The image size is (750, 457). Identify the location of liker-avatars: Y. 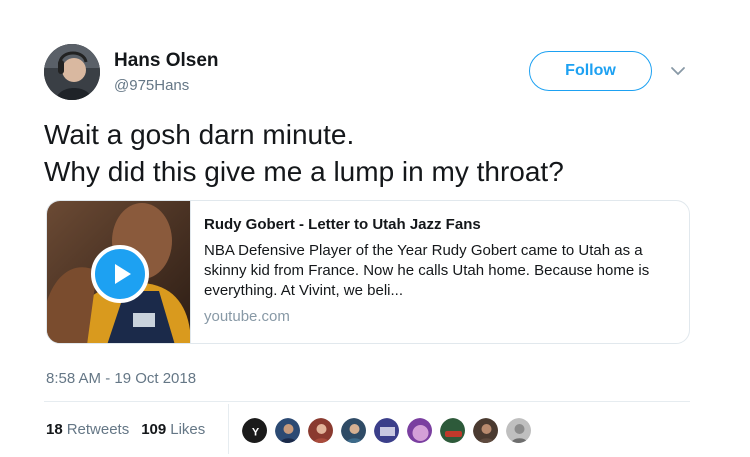
(389, 430).